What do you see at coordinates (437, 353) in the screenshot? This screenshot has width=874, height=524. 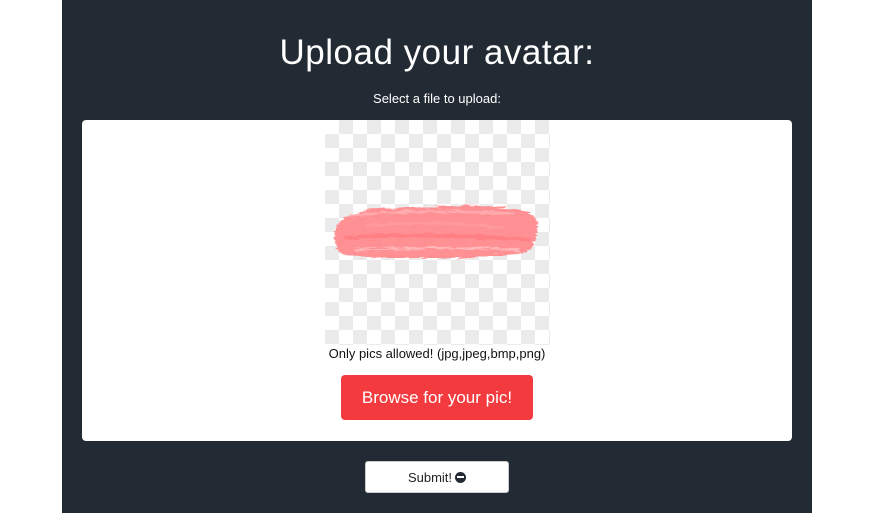 I see `allowed-types-note: Only pics allowed! (jpg,jpeg,bmp,png)` at bounding box center [437, 353].